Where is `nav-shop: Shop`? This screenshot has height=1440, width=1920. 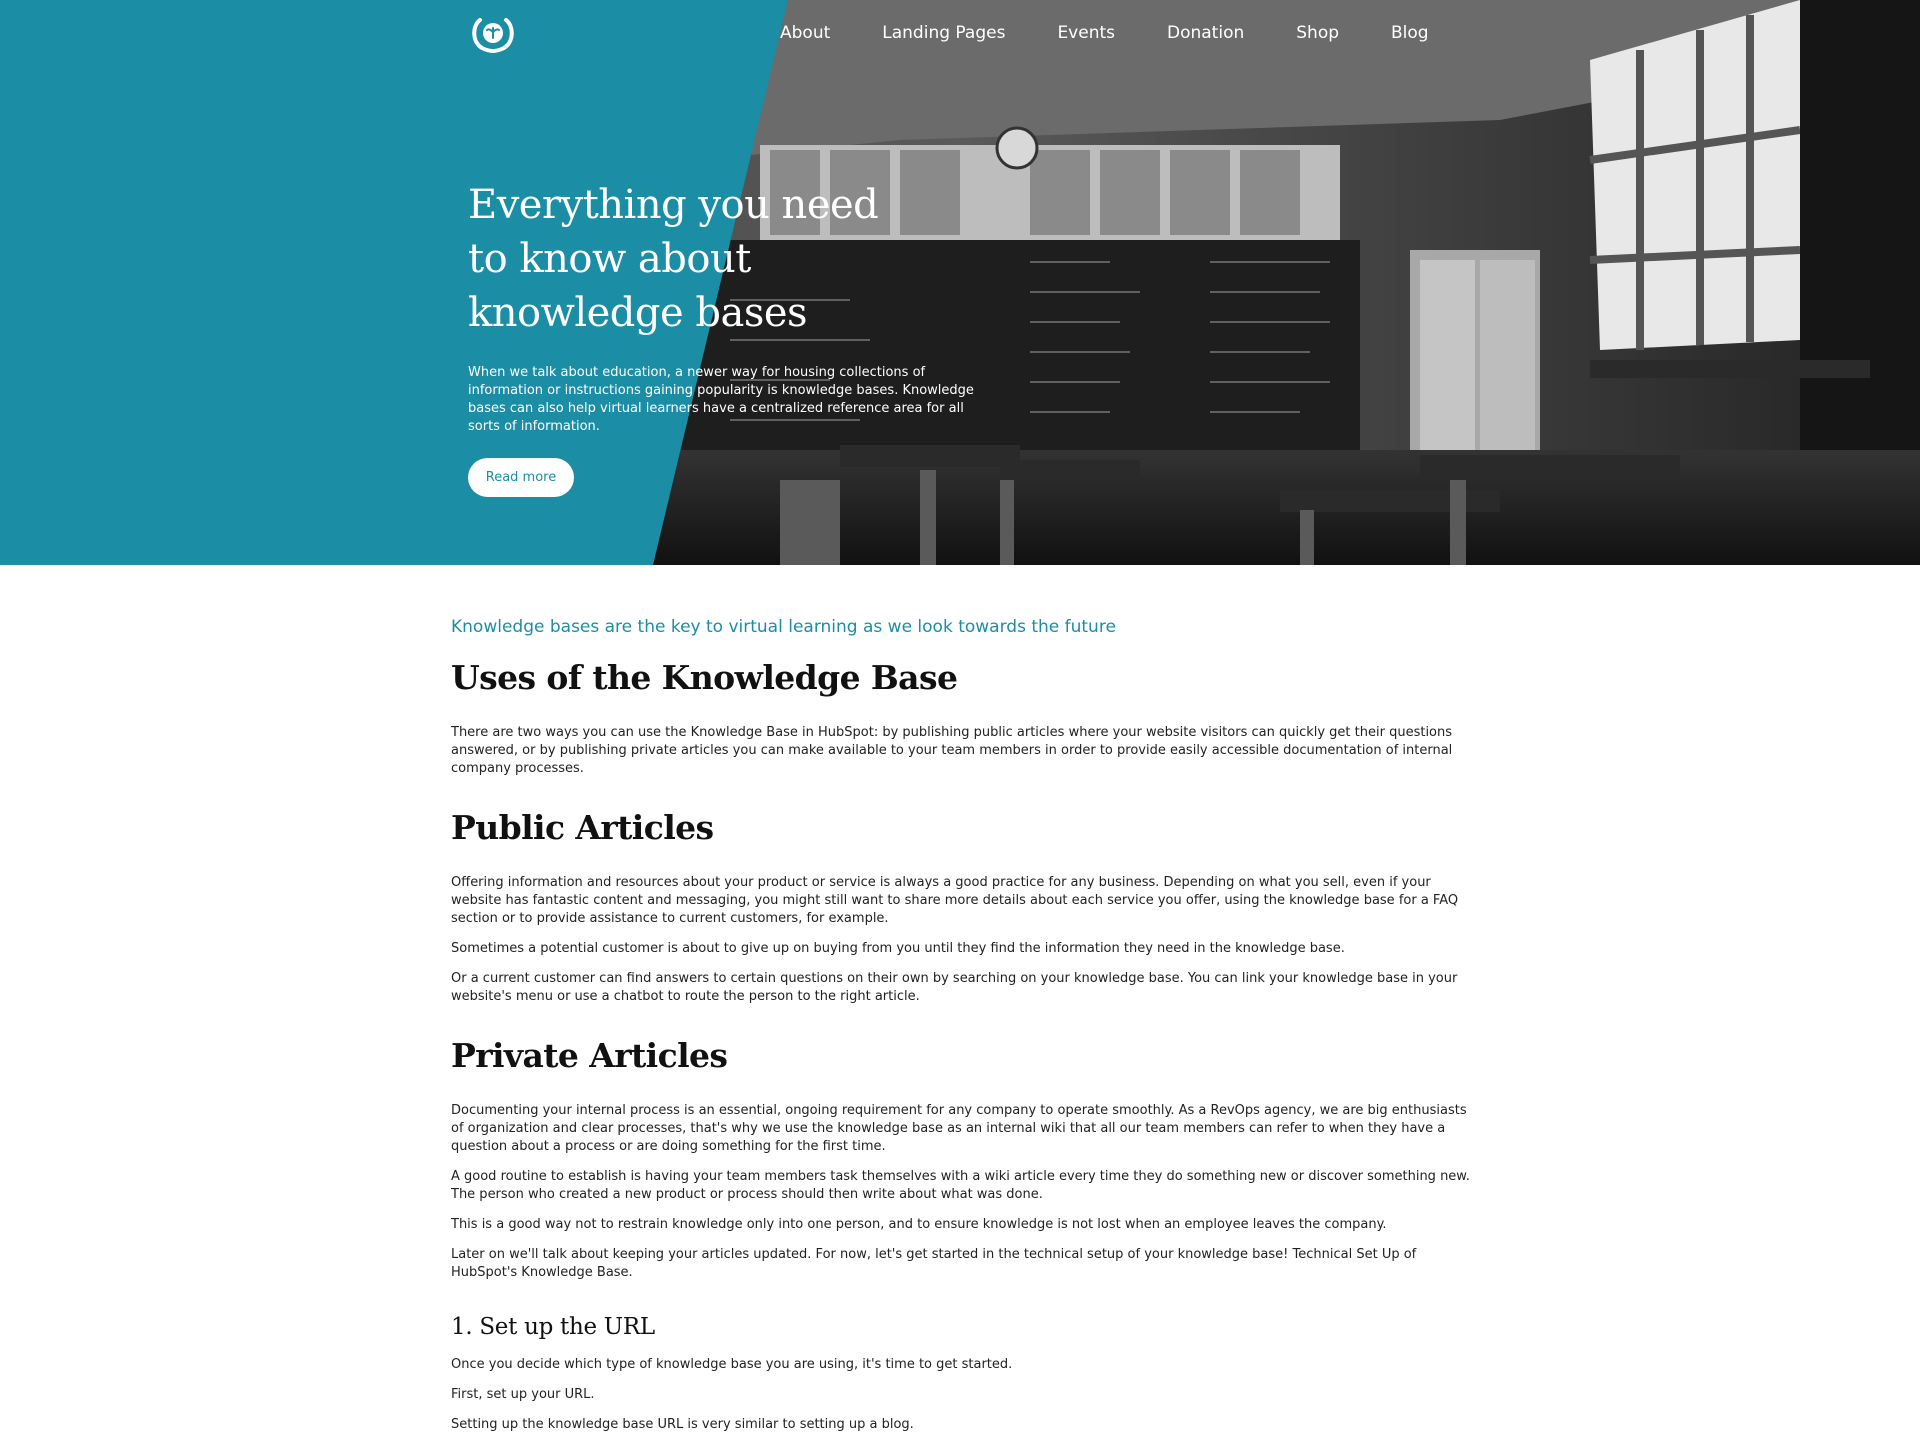 nav-shop: Shop is located at coordinates (1317, 33).